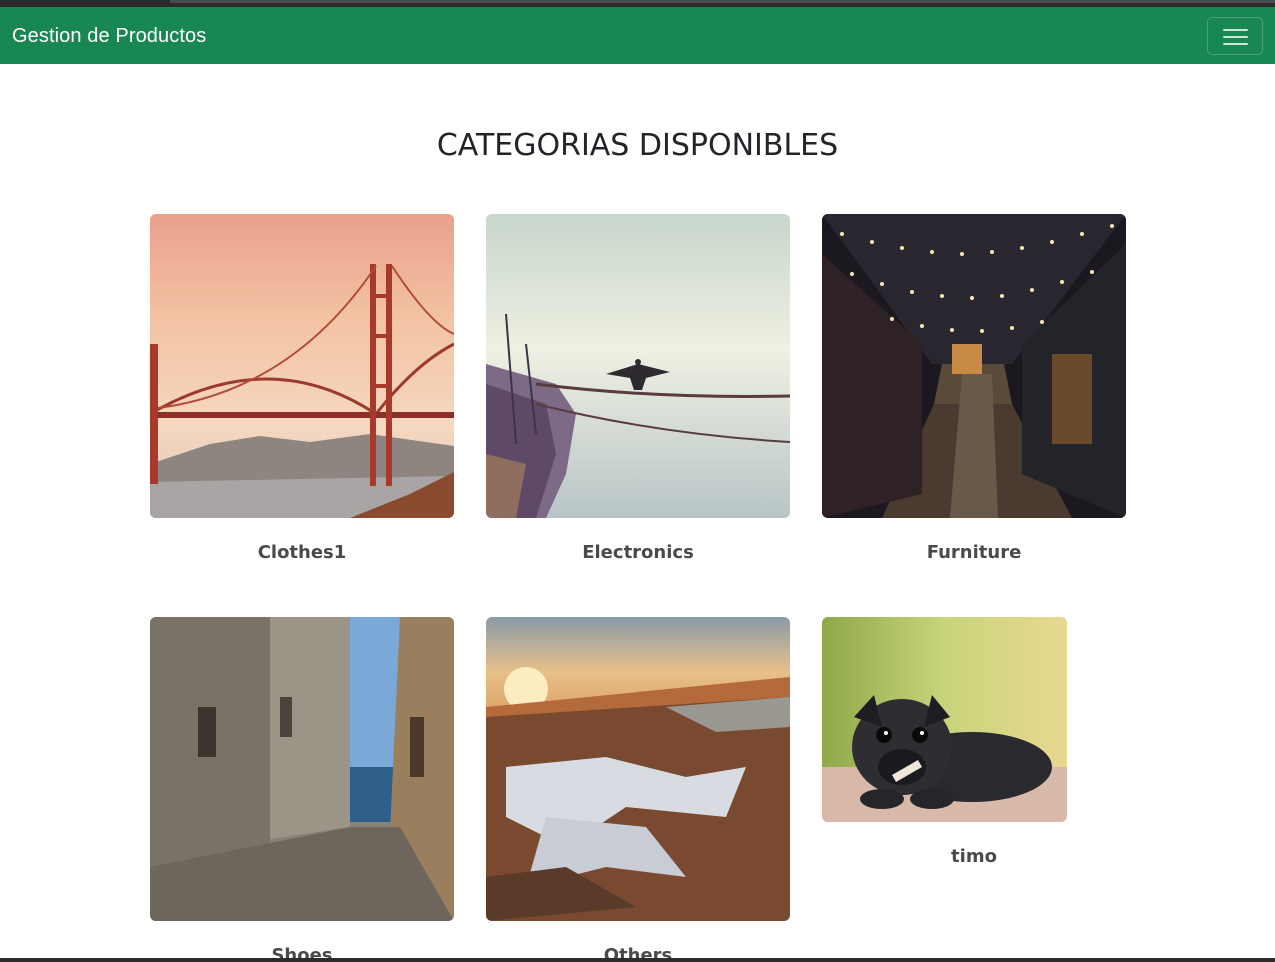  I want to click on navbar-brand: Gestion de Productos, so click(109, 36).